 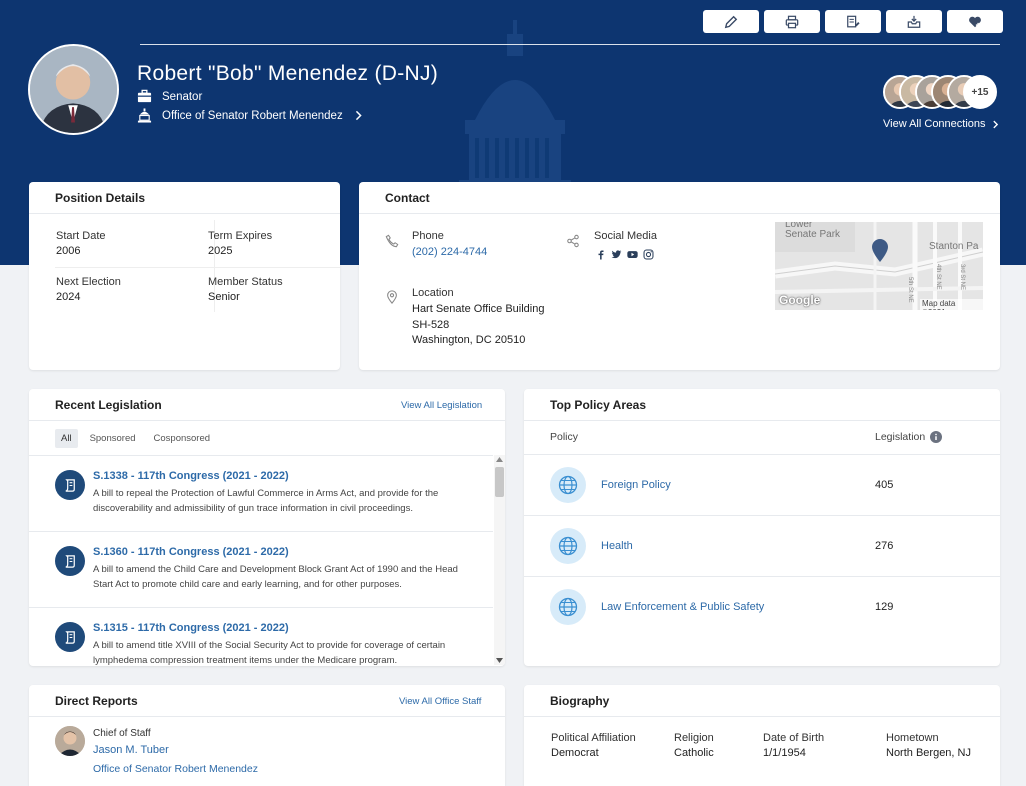 I want to click on bio-label-hometown: Hometown, so click(x=912, y=738).